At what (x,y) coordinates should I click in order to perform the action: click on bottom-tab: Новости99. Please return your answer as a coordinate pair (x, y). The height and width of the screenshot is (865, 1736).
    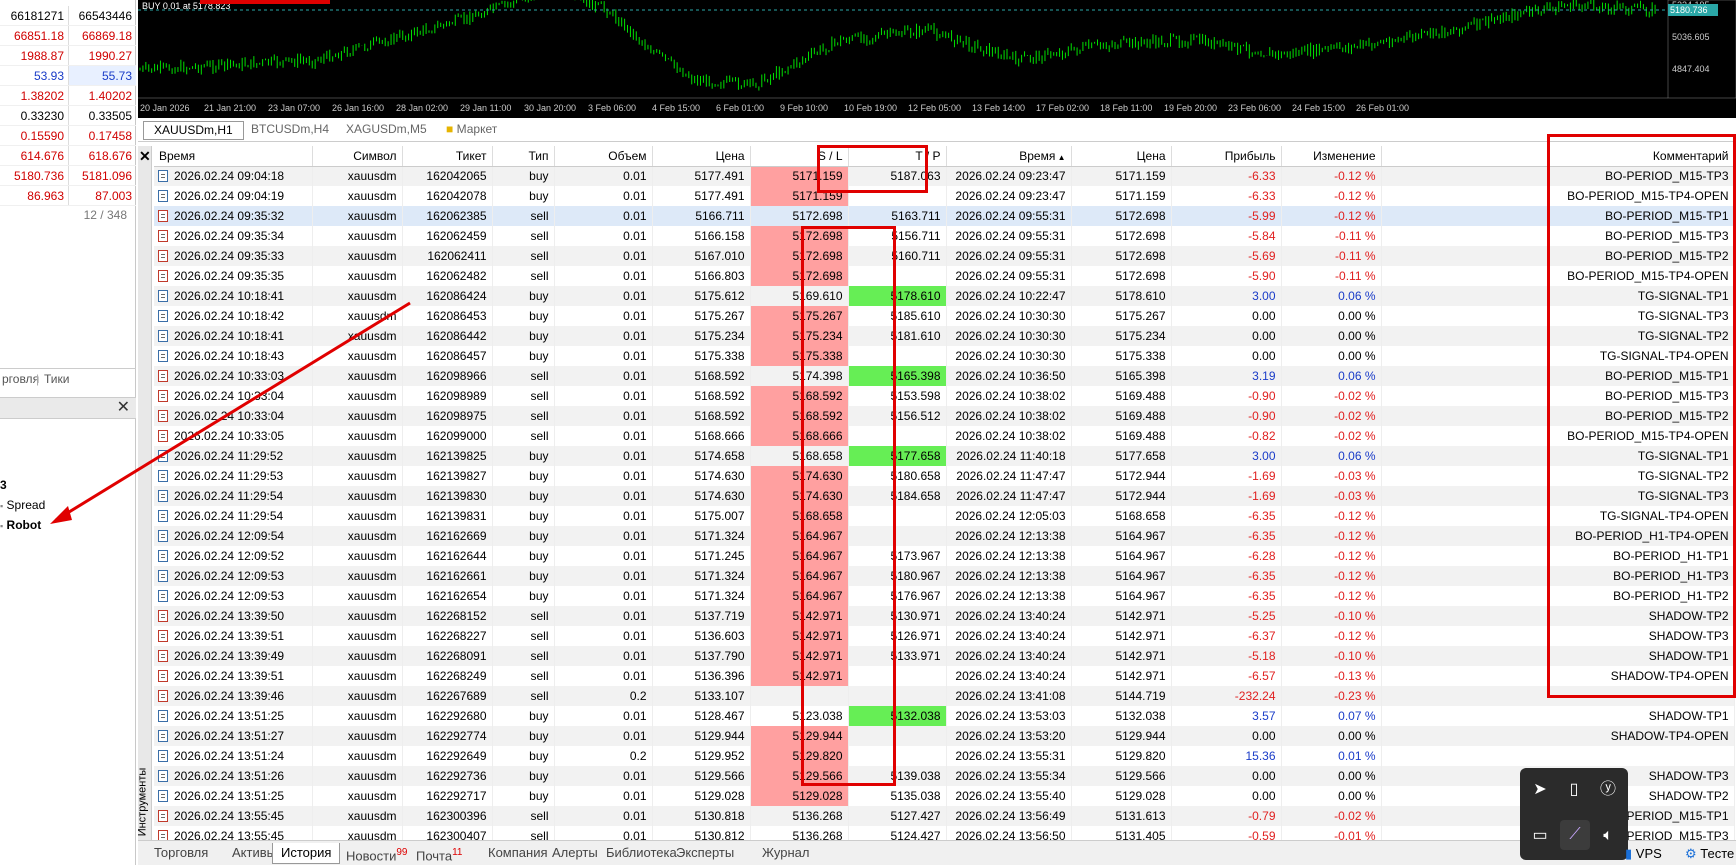
    Looking at the image, I should click on (376, 853).